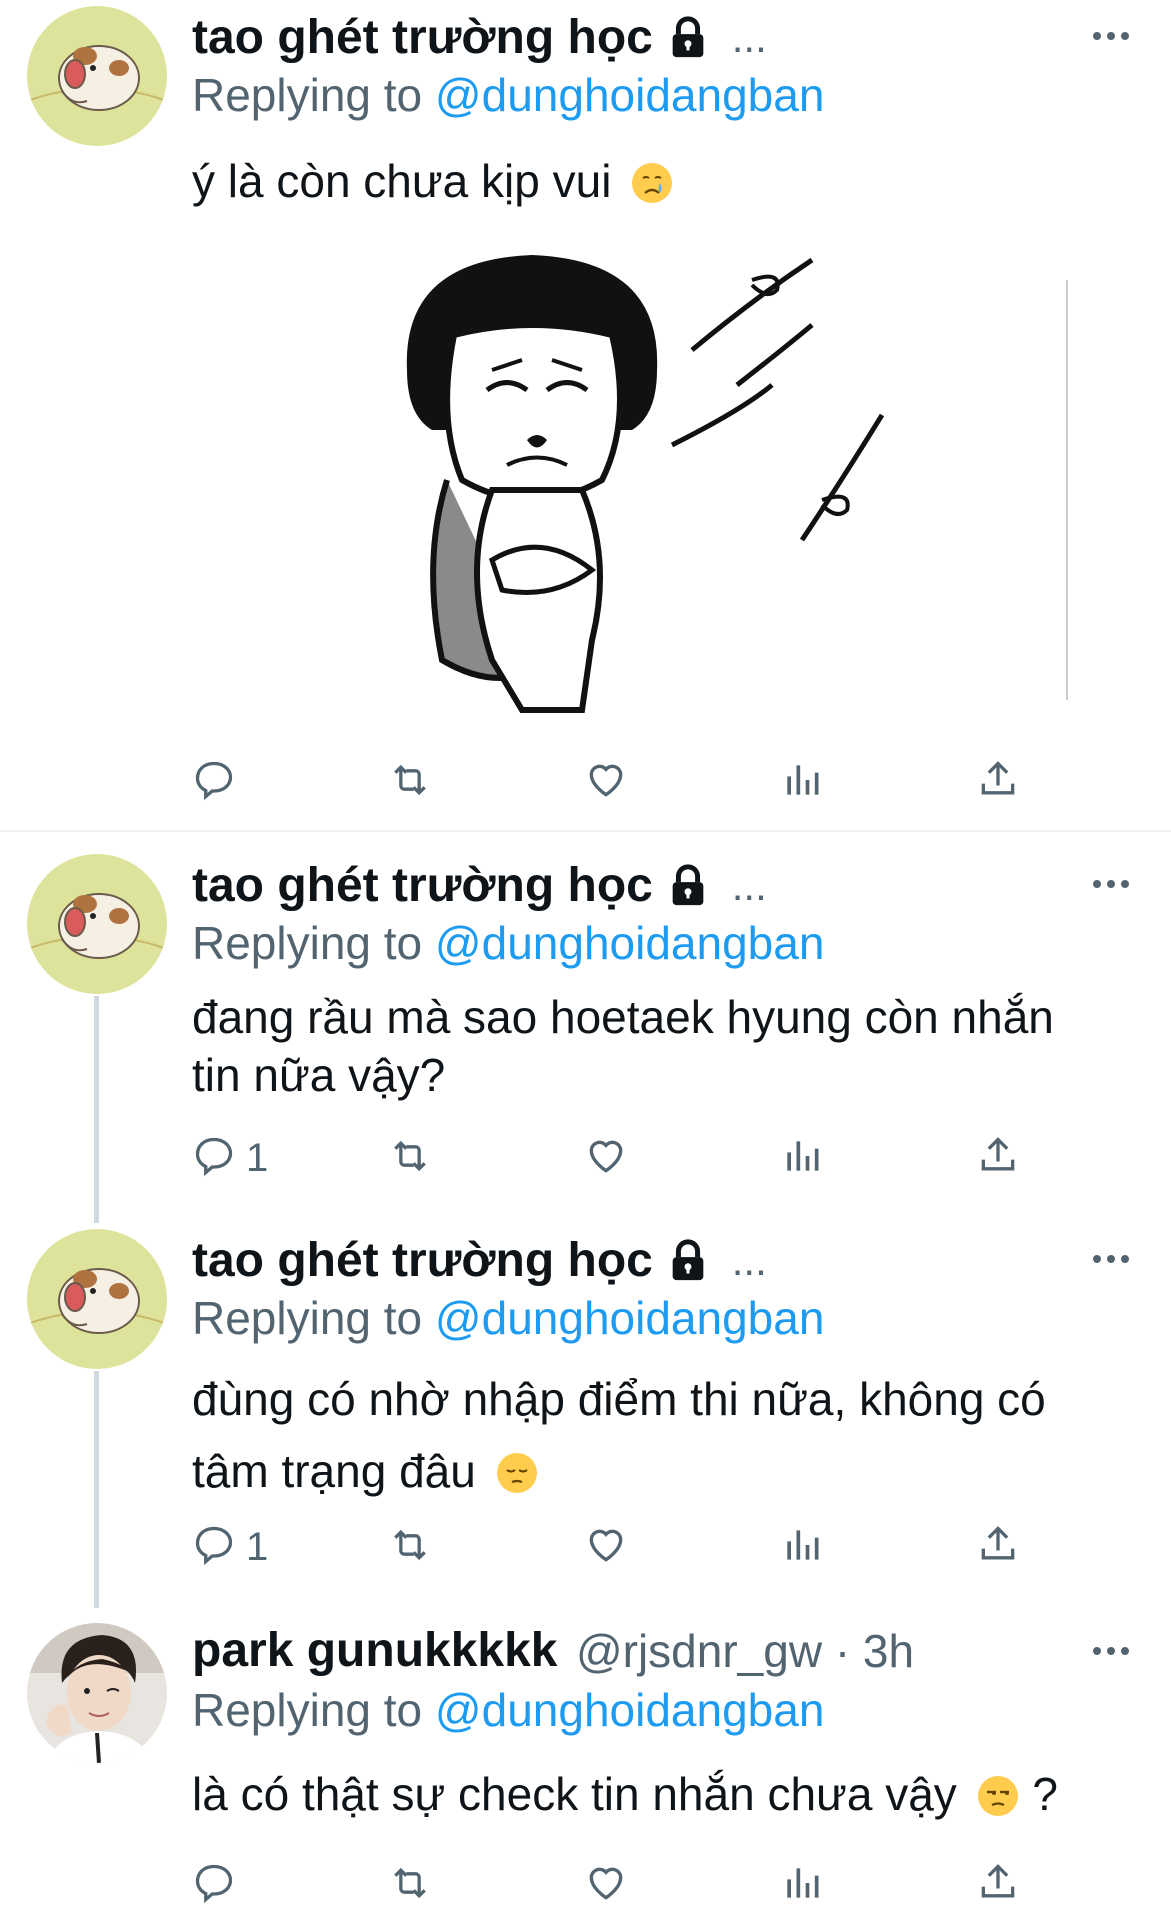  Describe the element at coordinates (662, 1794) in the screenshot. I see `tweet-text: là có thật sự check tin nhắn chưa vậy ?` at that location.